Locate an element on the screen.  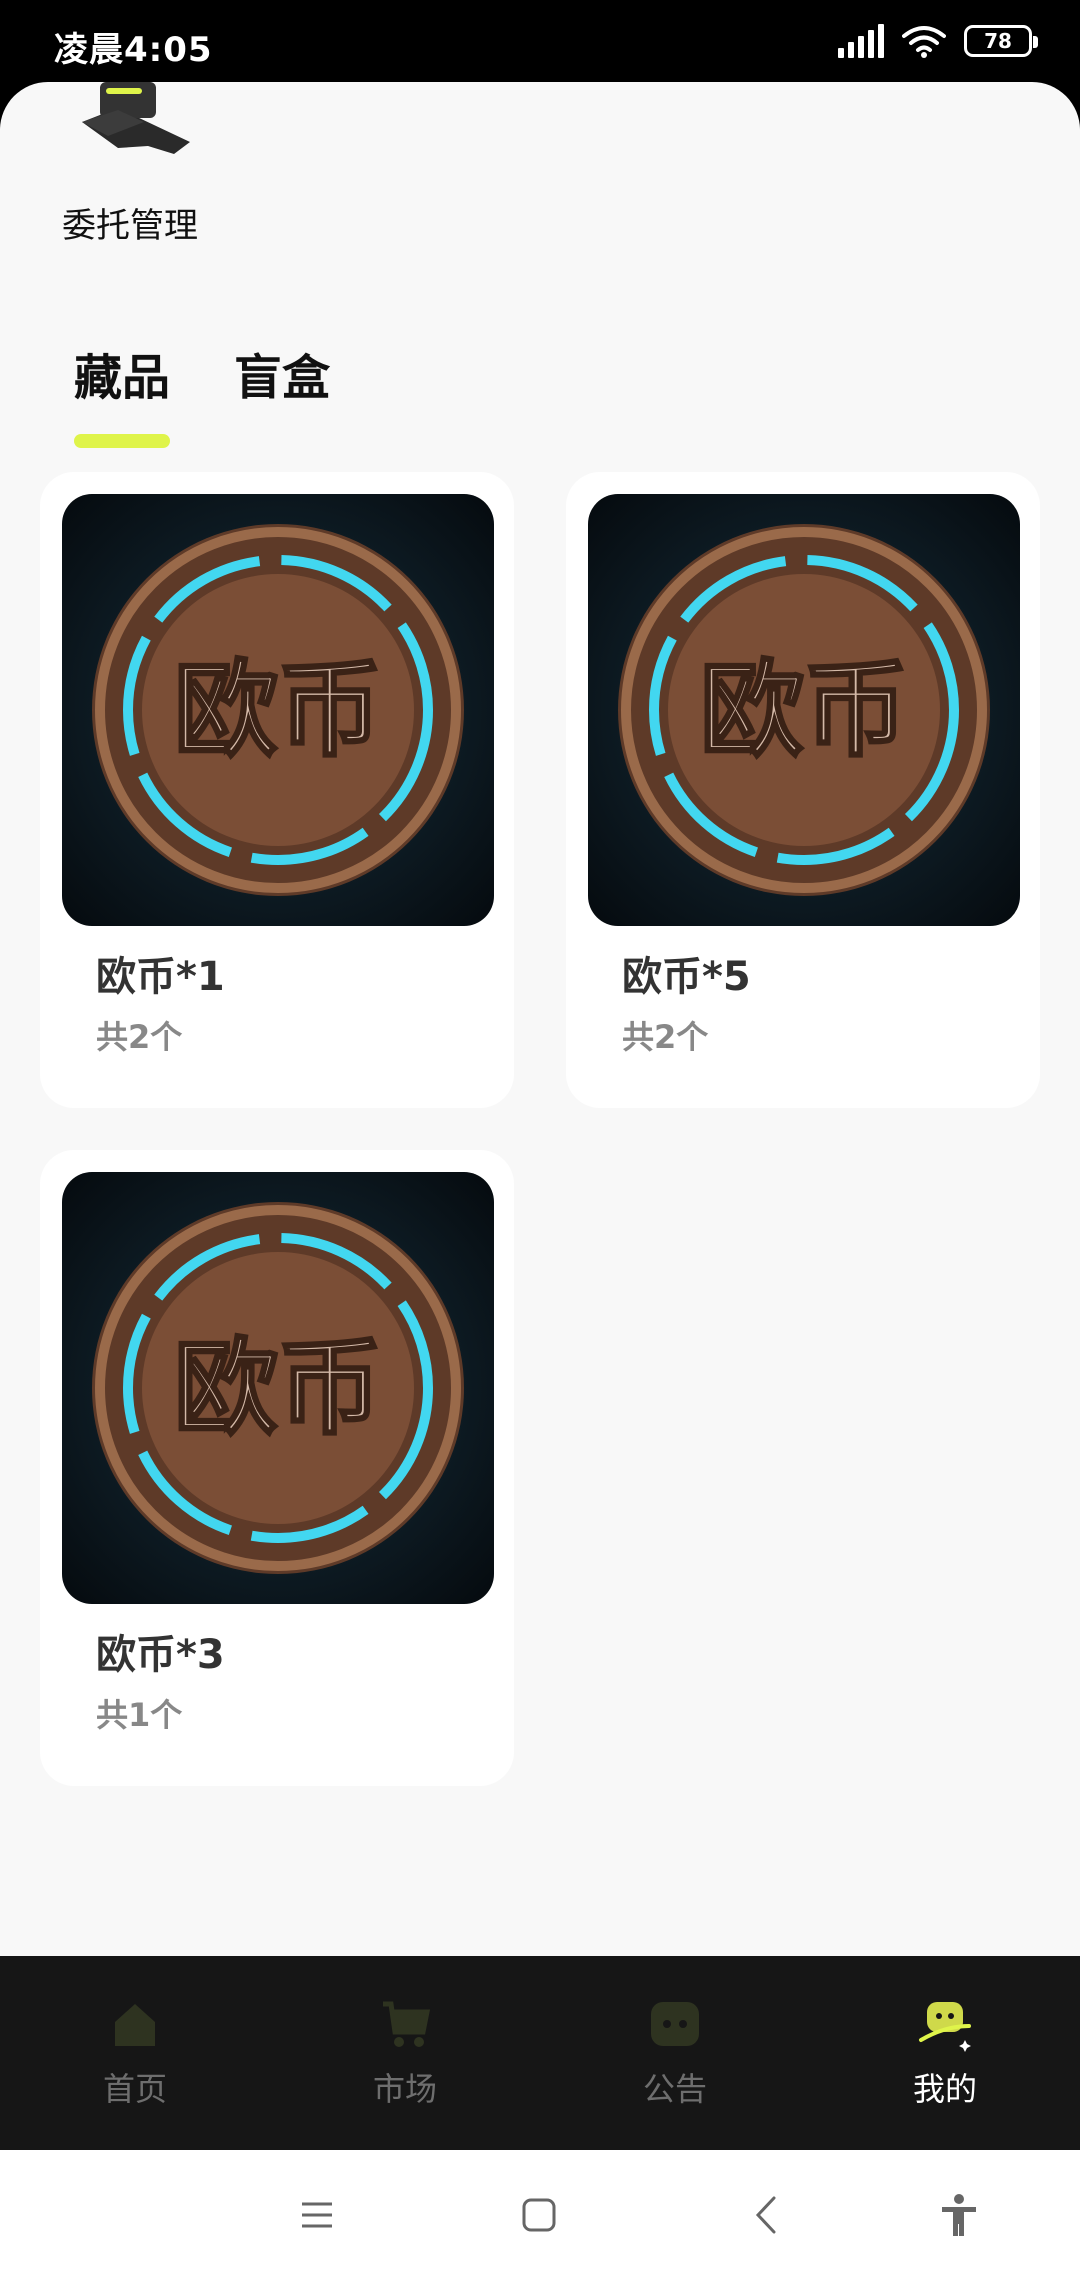
nav-item-mine: 我的 is located at coordinates (945, 2053).